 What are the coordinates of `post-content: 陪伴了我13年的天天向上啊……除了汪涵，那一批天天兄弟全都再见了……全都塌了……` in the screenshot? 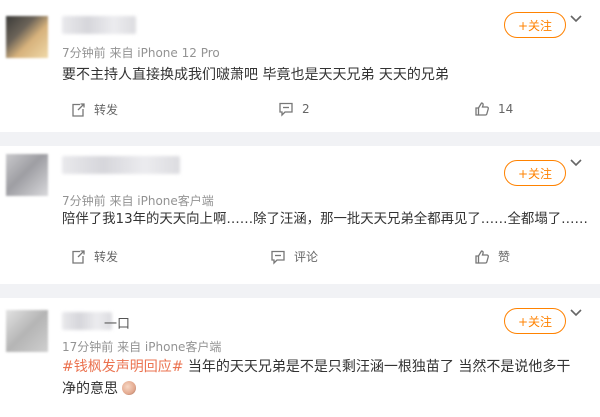 It's located at (325, 219).